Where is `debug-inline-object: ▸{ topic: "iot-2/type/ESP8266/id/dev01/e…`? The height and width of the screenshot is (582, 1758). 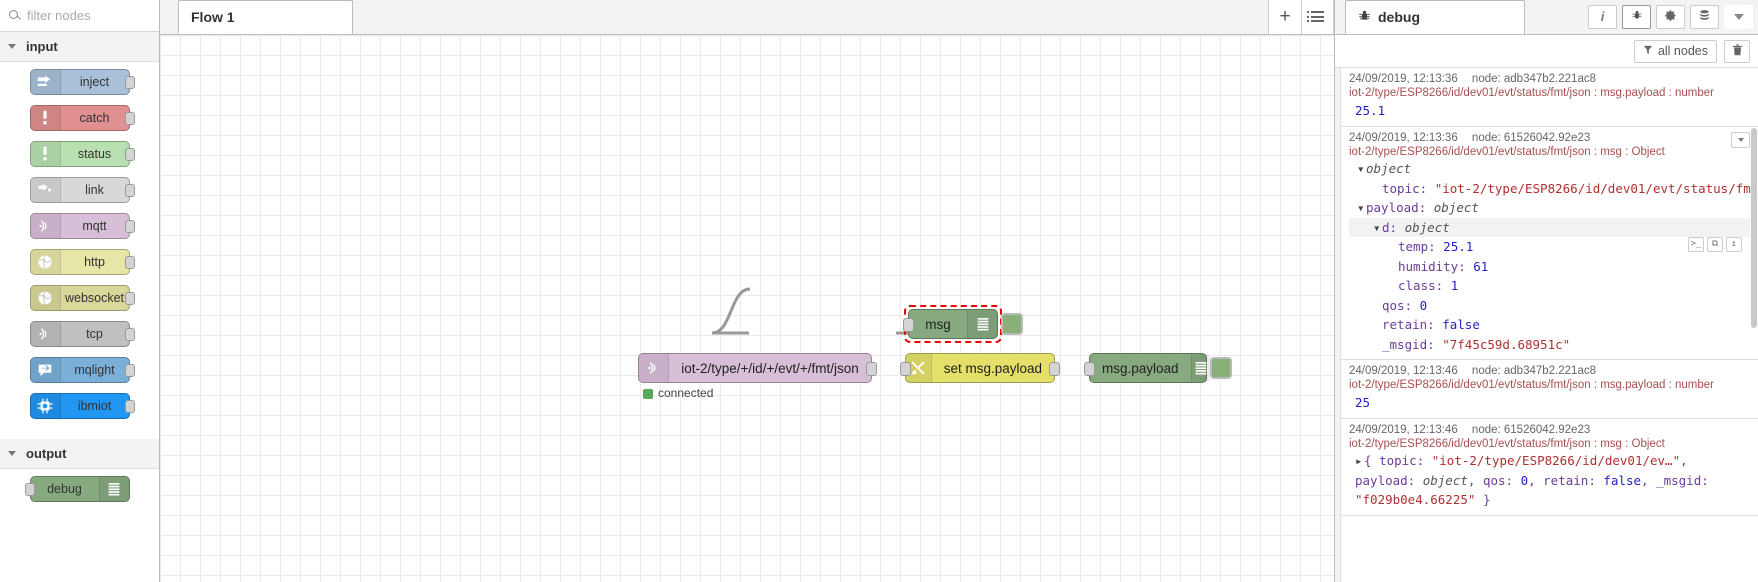 debug-inline-object: ▸{ topic: "iot-2/type/ESP8266/id/dev01/e… is located at coordinates (1549, 480).